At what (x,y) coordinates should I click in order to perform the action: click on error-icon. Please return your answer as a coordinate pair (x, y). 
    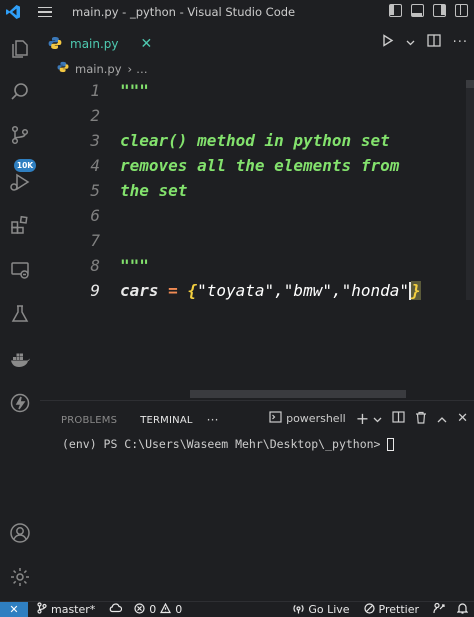
    Looking at the image, I should click on (139, 609).